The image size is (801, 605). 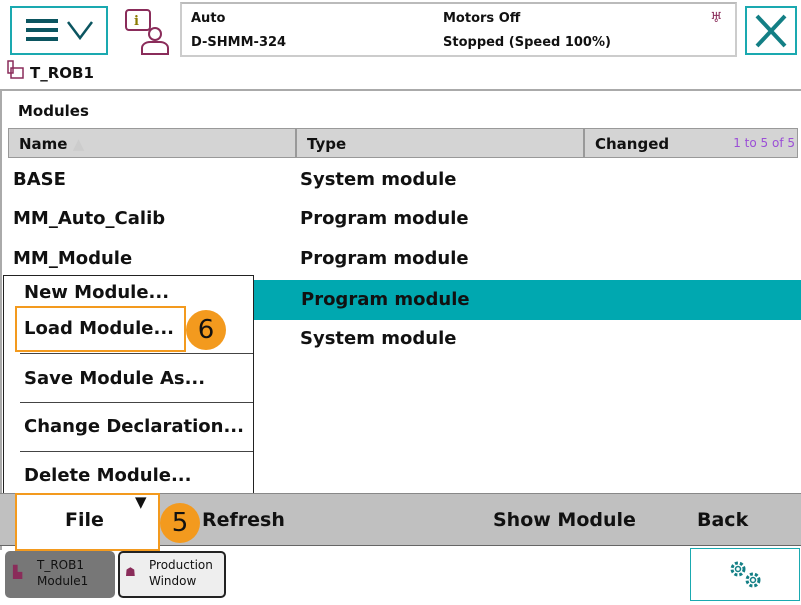 What do you see at coordinates (78, 144) in the screenshot?
I see `sort-ascending-icon: ▲` at bounding box center [78, 144].